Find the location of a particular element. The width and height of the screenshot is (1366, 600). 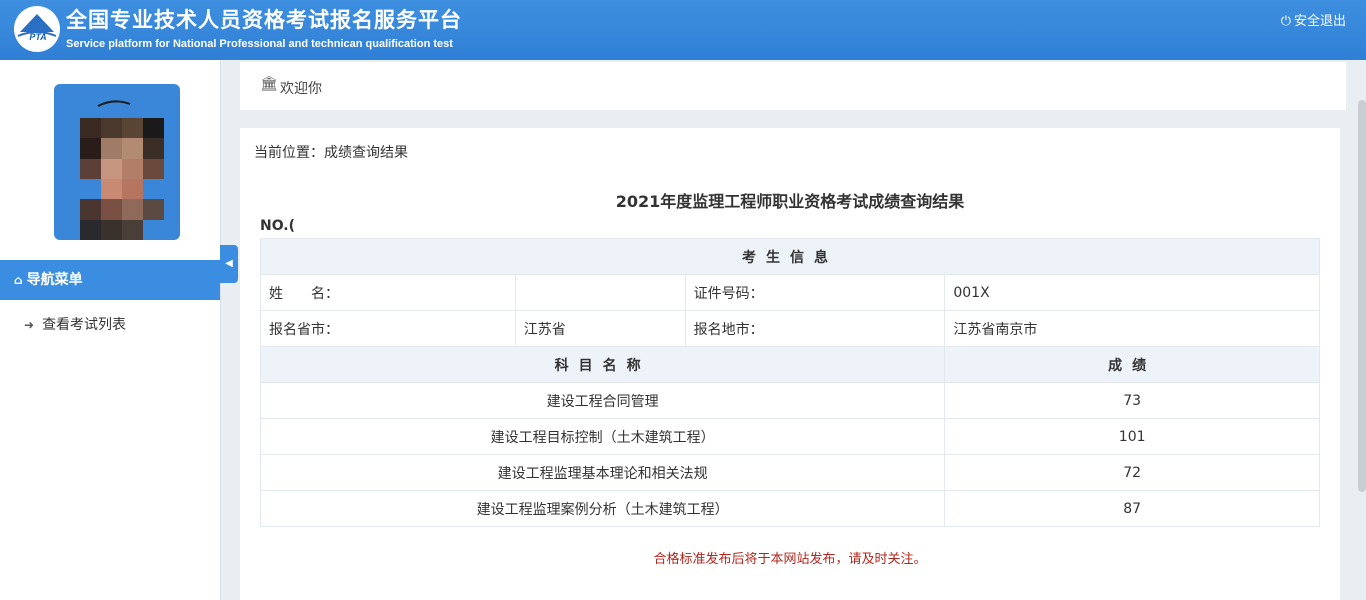

table-row: 建设工程合同管理 73 is located at coordinates (789, 400).